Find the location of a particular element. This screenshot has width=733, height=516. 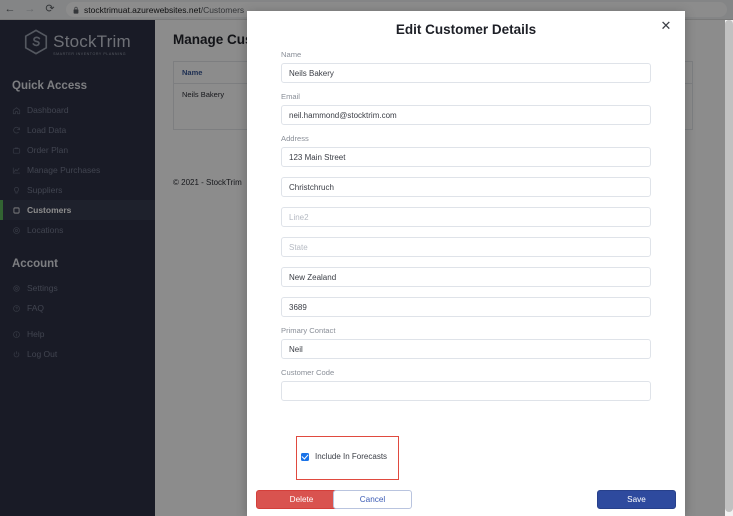

modal-footer: Delete Cancel Save is located at coordinates (466, 500).